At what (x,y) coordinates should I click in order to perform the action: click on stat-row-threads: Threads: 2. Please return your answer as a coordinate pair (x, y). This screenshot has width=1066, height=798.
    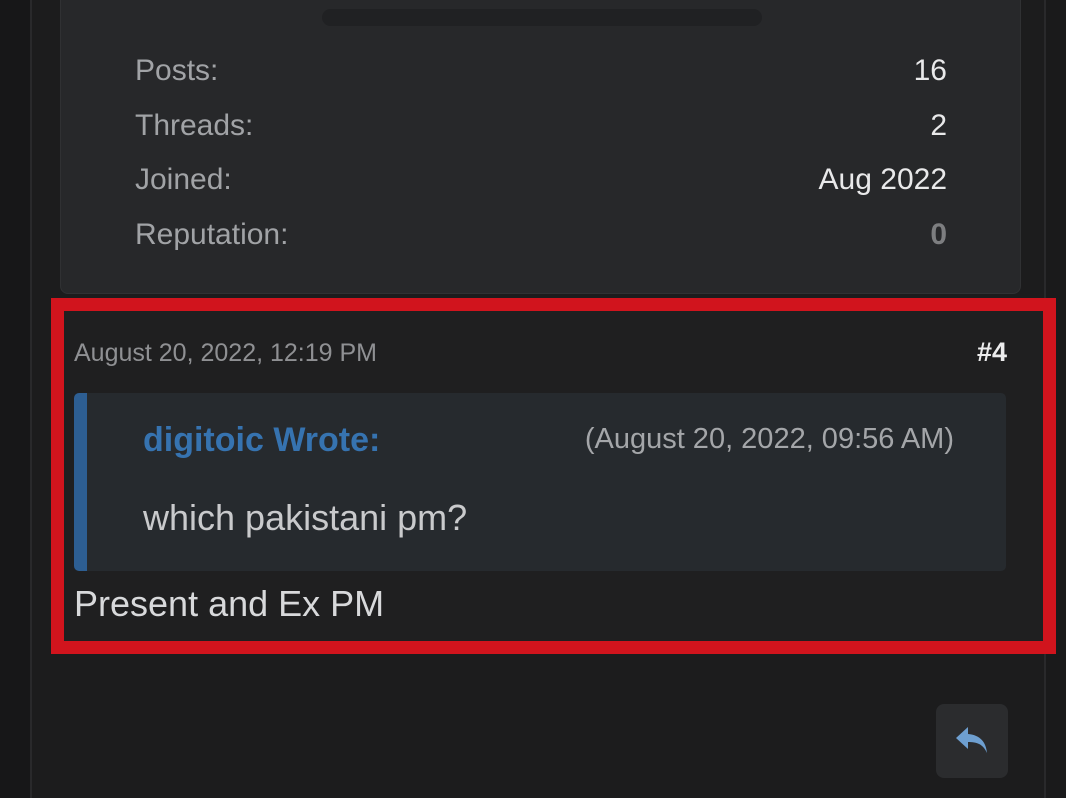
    Looking at the image, I should click on (541, 126).